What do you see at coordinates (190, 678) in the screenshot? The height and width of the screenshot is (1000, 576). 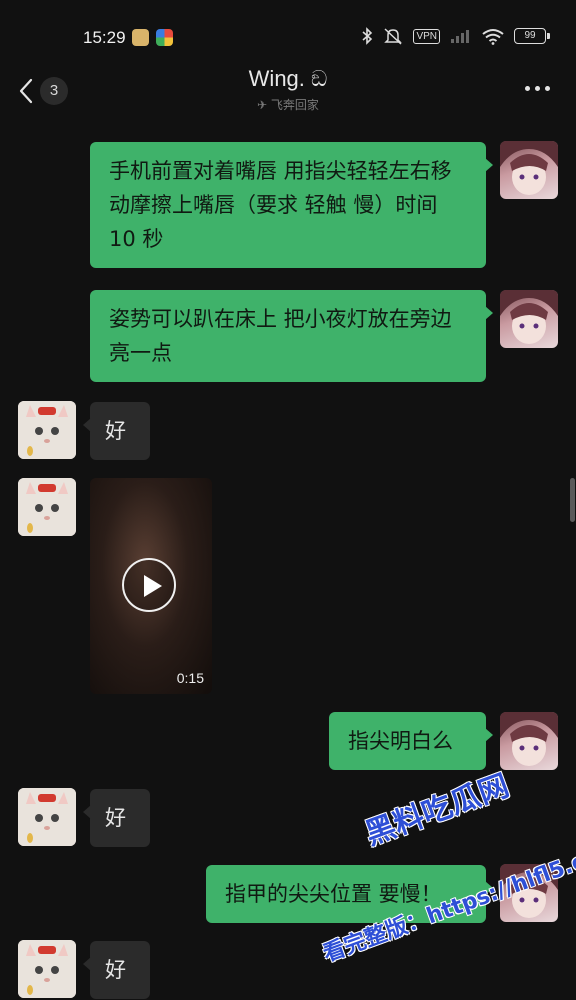 I see `video-duration: 0:15` at bounding box center [190, 678].